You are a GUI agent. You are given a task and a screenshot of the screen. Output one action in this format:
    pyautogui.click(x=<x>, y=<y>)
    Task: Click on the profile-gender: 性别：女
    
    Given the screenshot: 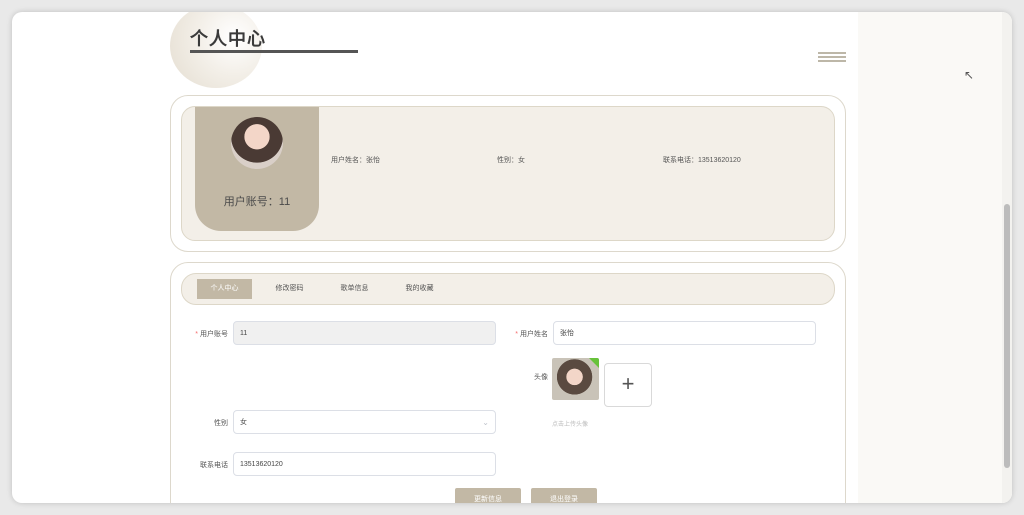 What is the action you would take?
    pyautogui.click(x=511, y=160)
    